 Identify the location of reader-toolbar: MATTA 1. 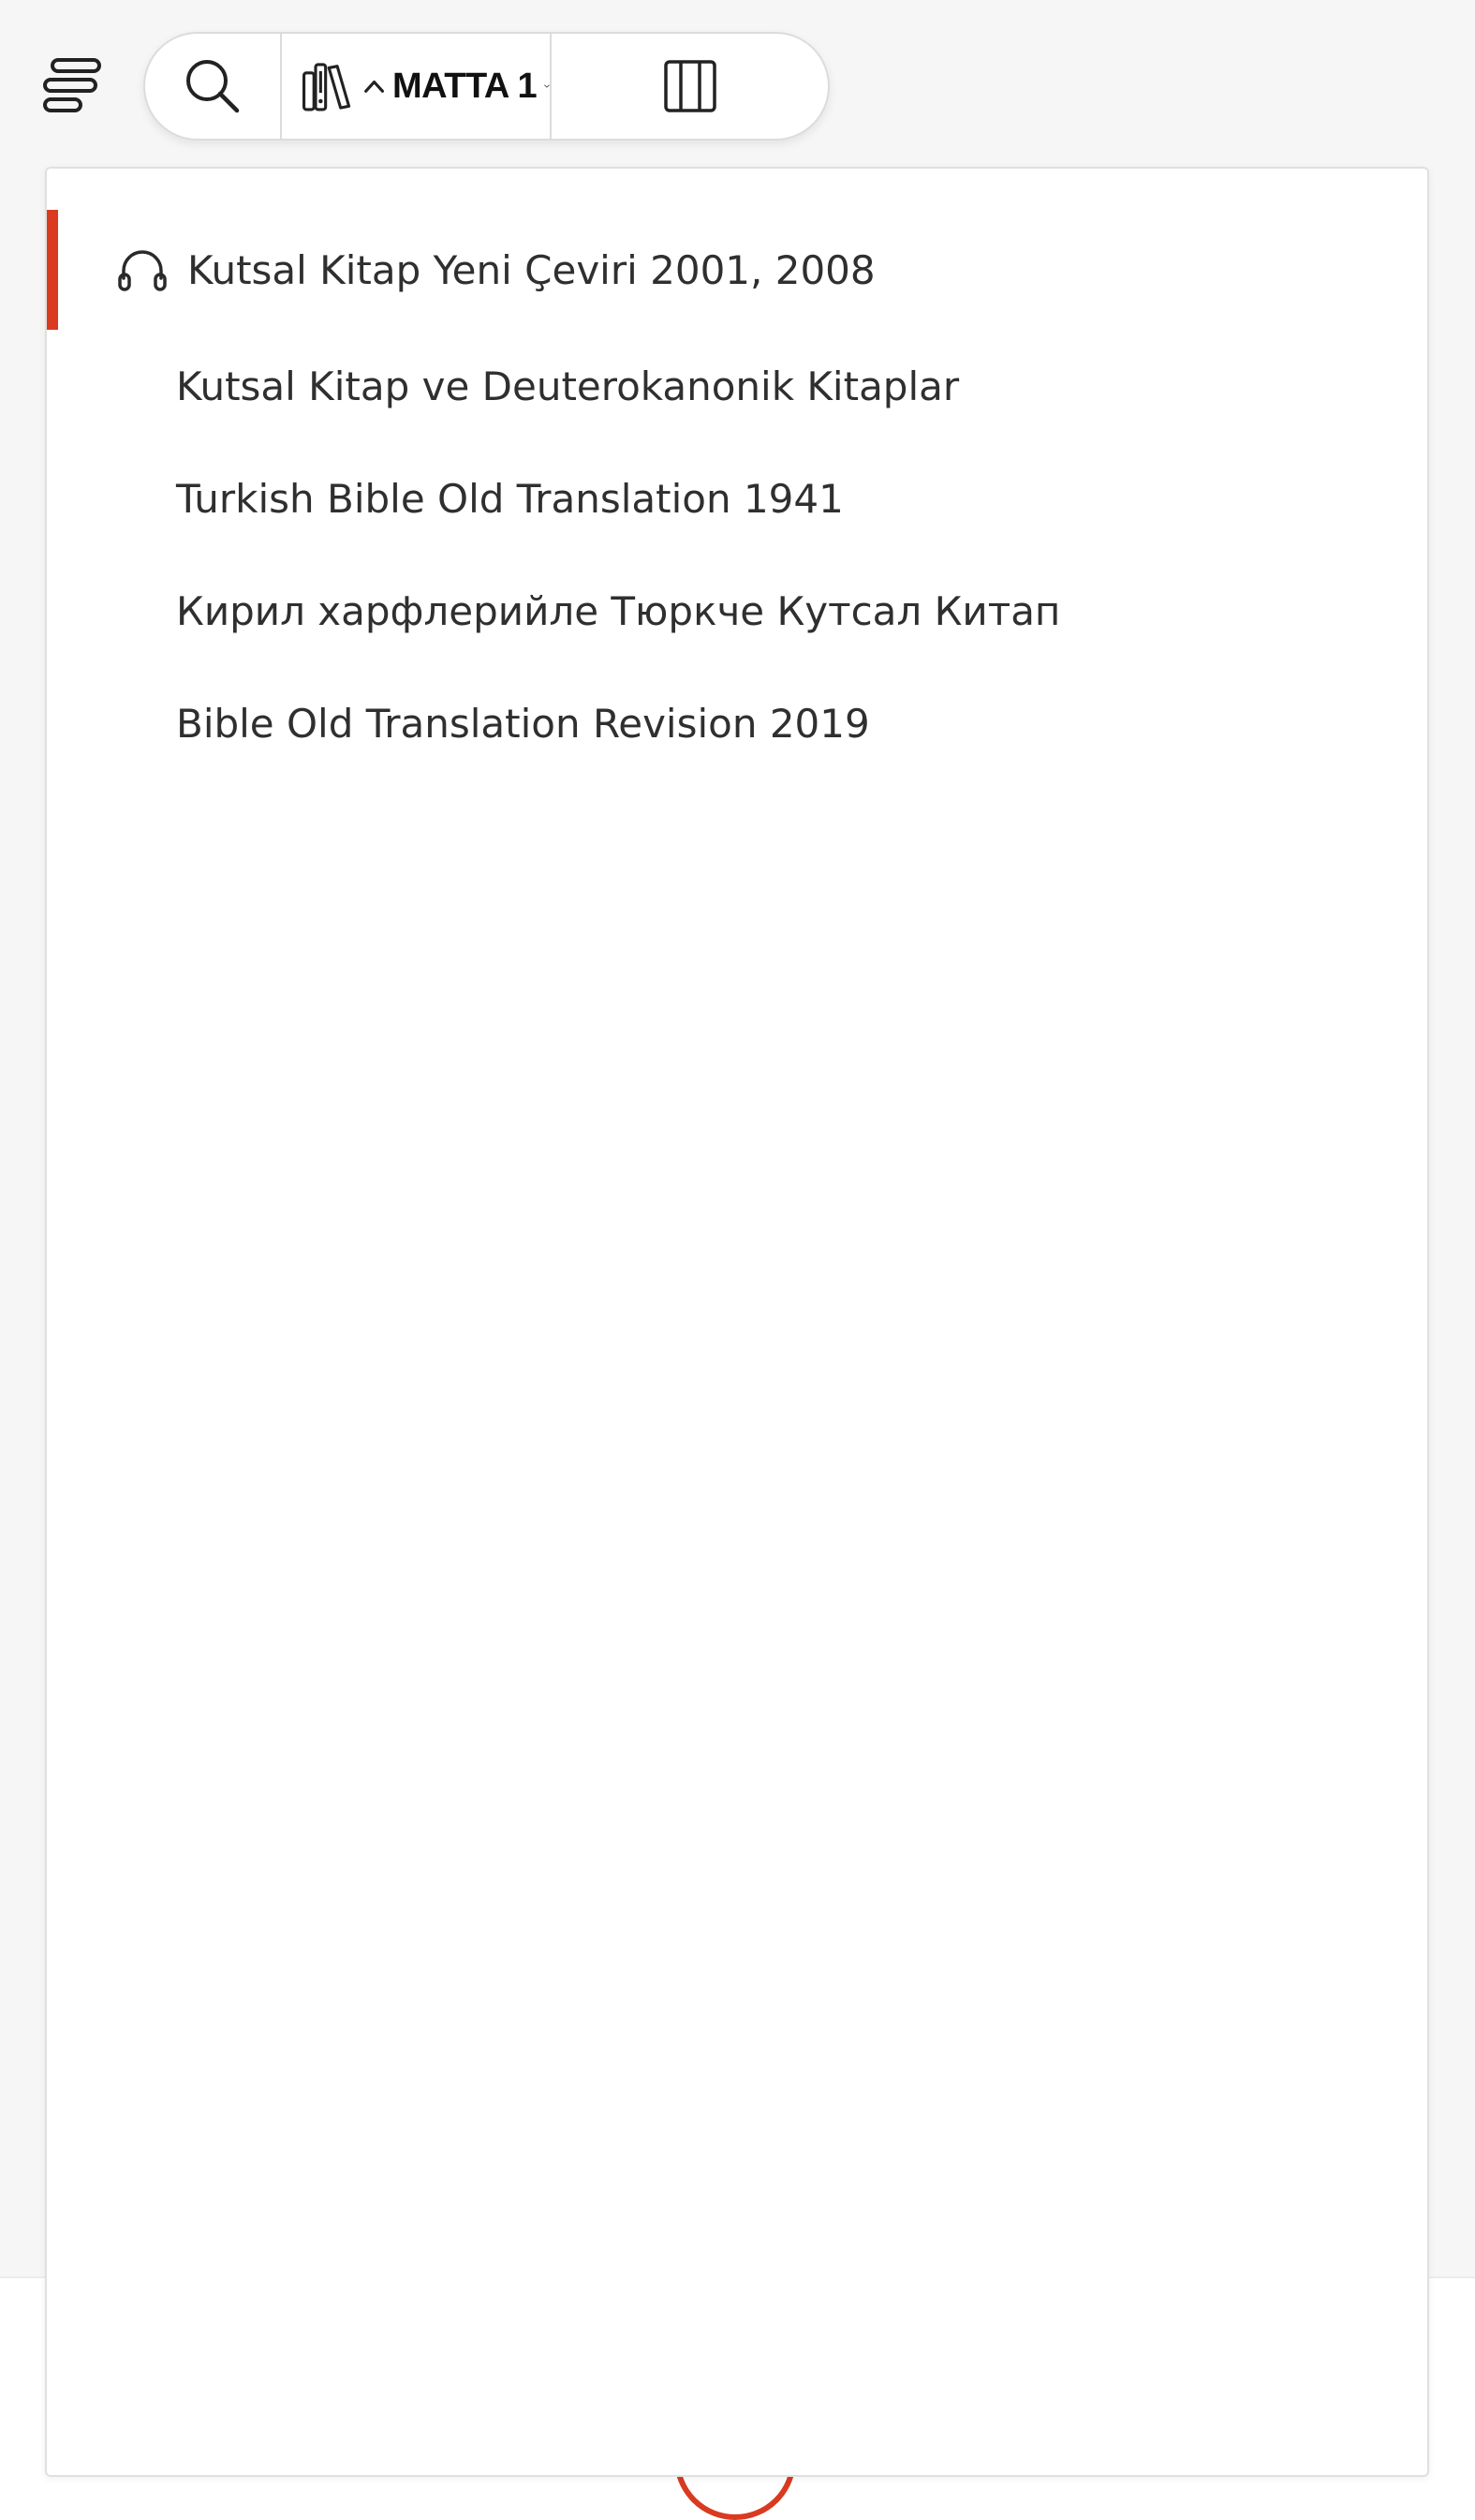
(487, 86).